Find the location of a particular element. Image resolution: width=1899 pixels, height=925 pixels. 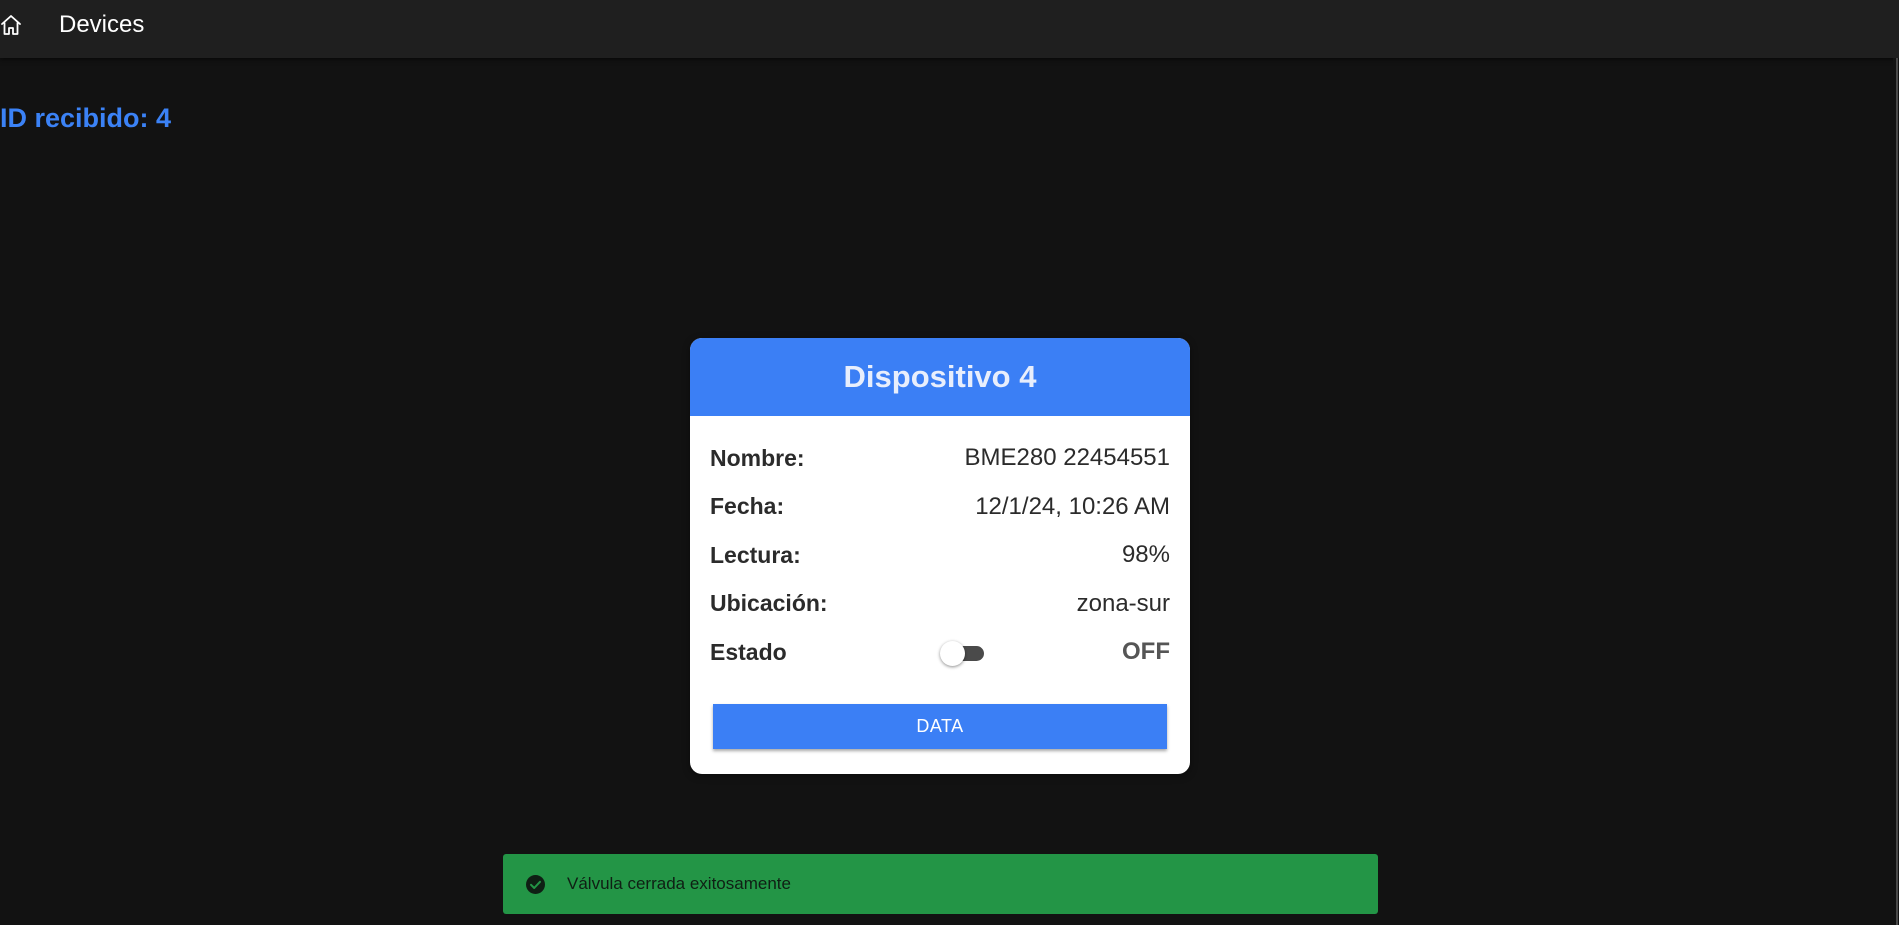

card-title: Dispositivo 4 is located at coordinates (940, 376).